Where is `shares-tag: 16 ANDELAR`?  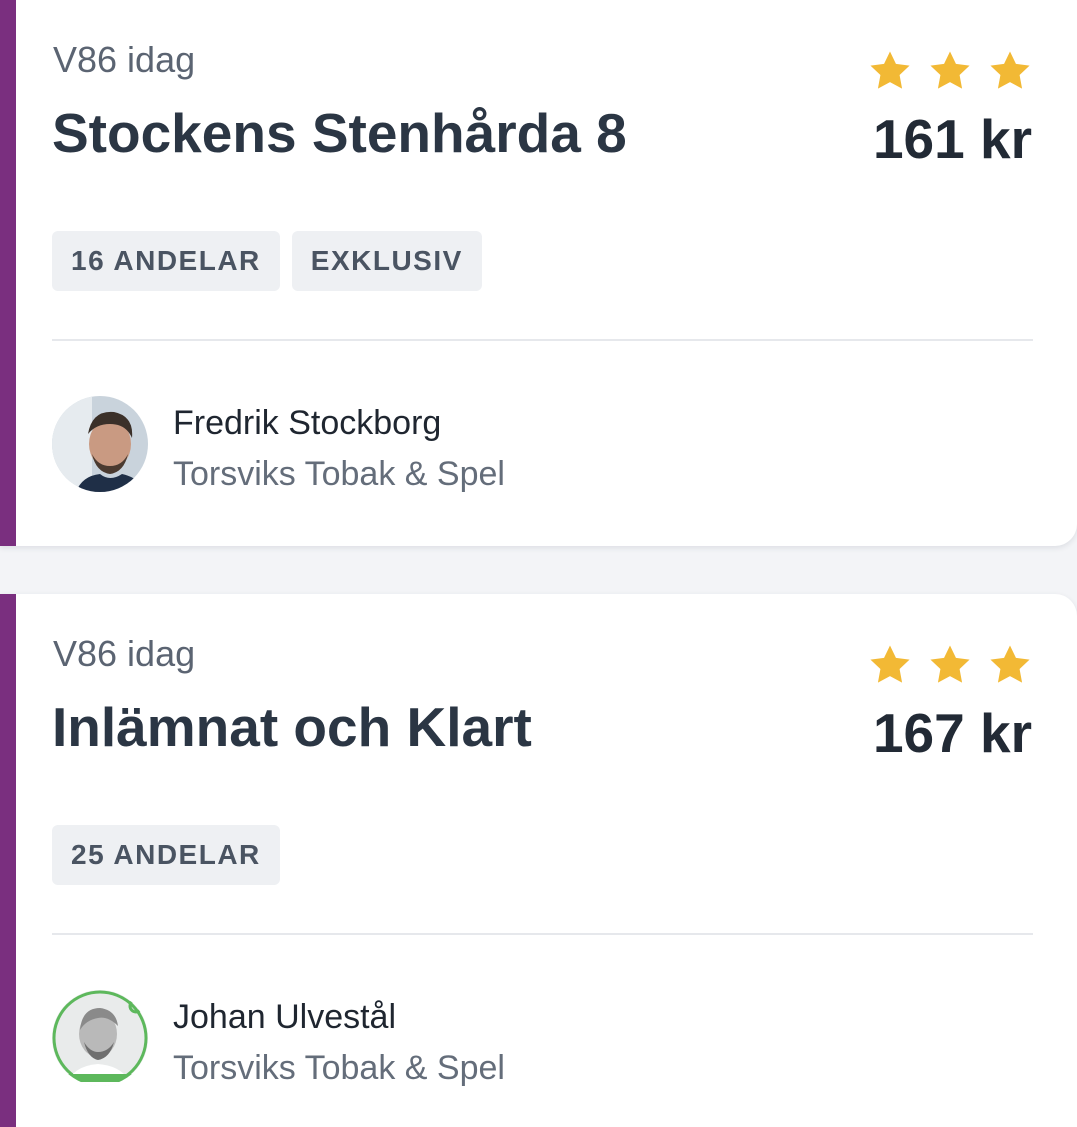 shares-tag: 16 ANDELAR is located at coordinates (166, 261).